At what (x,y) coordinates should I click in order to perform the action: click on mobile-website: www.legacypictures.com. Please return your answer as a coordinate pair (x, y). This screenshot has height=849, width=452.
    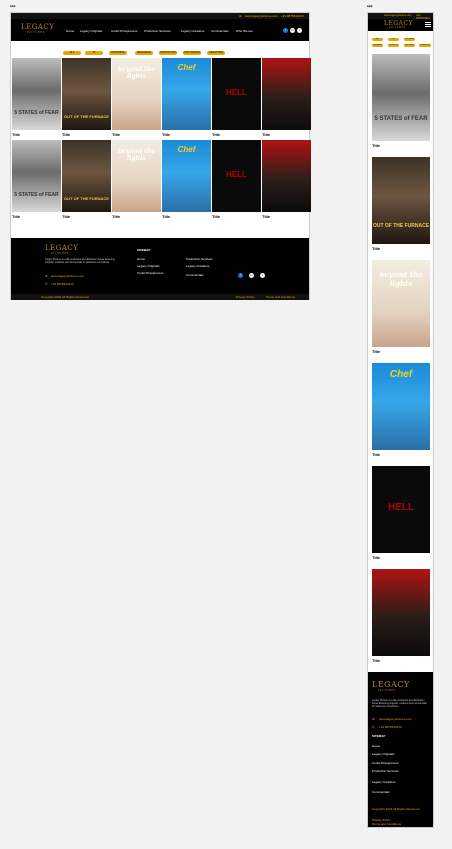
    Looking at the image, I should click on (397, 15).